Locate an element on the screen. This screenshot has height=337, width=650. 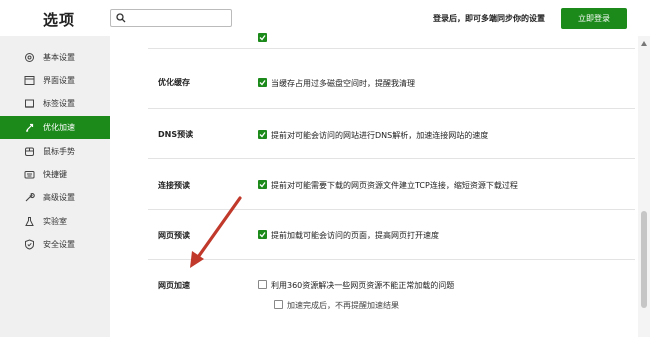
sidebar-item-label: 快捷键 is located at coordinates (55, 174).